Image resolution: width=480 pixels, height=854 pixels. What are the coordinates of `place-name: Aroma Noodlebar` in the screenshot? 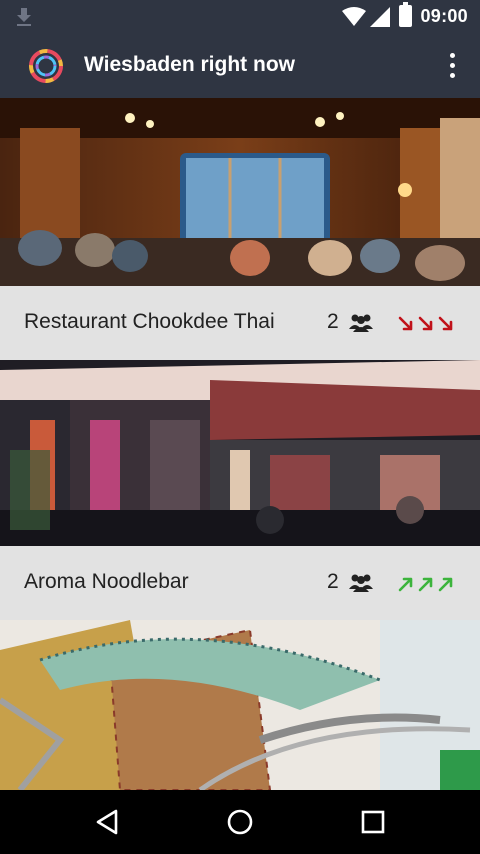 It's located at (106, 581).